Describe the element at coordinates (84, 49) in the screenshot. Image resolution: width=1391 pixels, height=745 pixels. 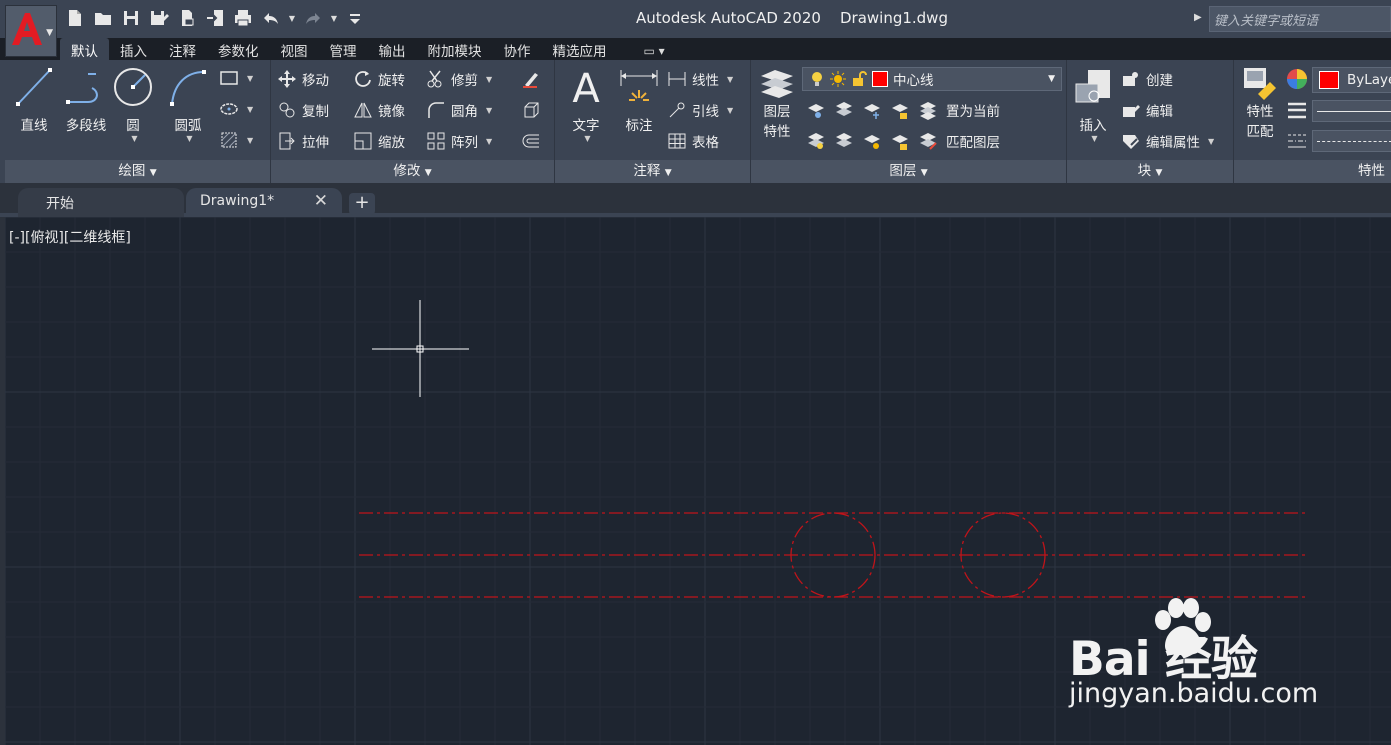
I see `tab-default: 默认` at that location.